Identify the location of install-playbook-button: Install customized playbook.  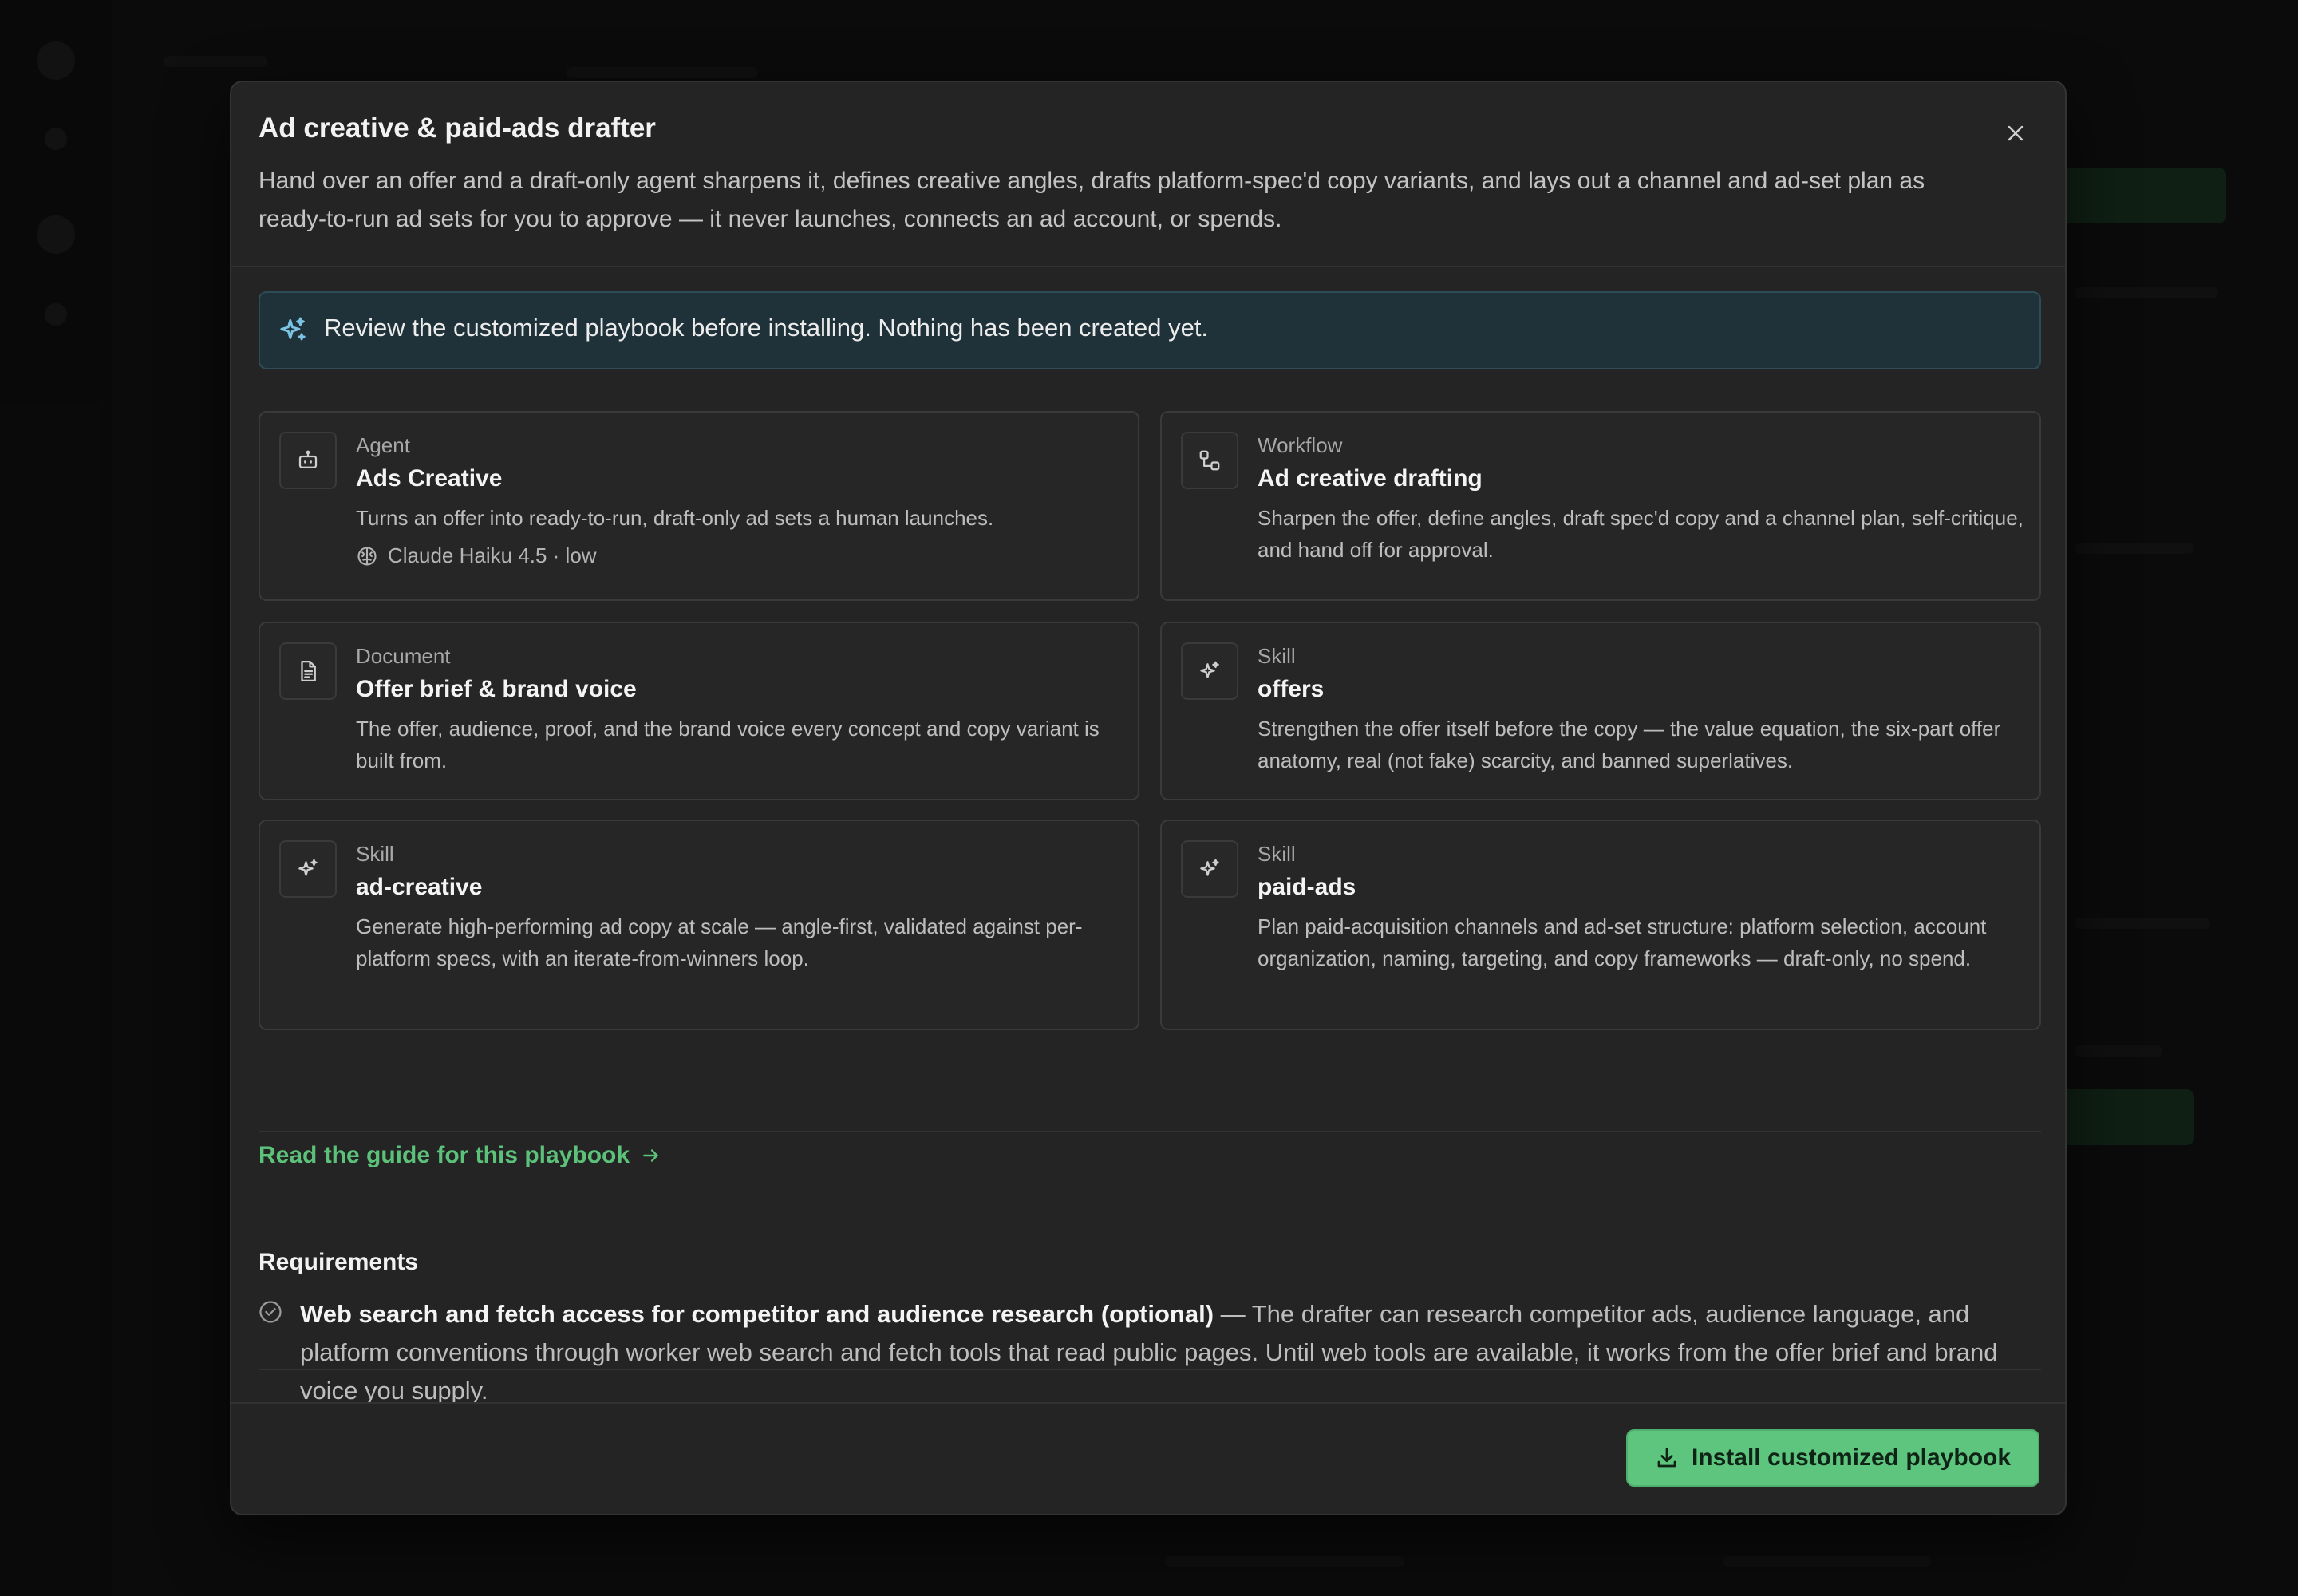
(1833, 1458).